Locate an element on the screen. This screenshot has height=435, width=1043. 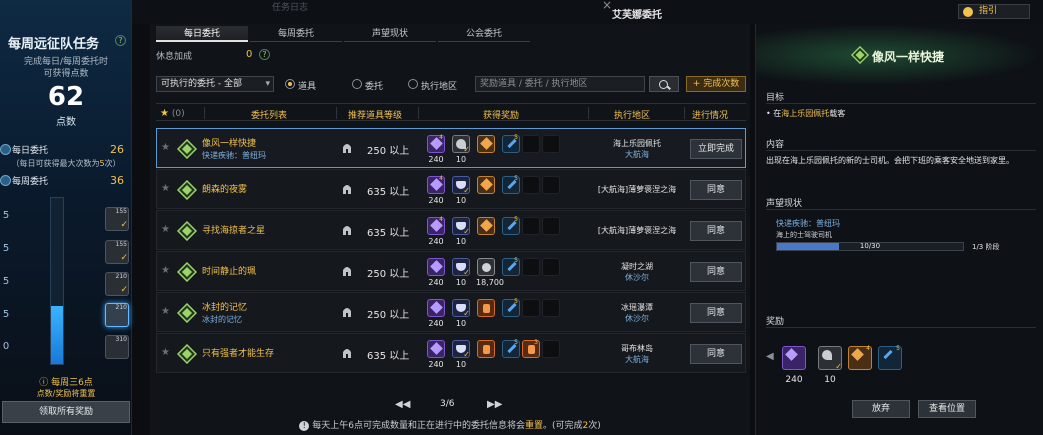
region-sub: 大航海 is located at coordinates (637, 359).